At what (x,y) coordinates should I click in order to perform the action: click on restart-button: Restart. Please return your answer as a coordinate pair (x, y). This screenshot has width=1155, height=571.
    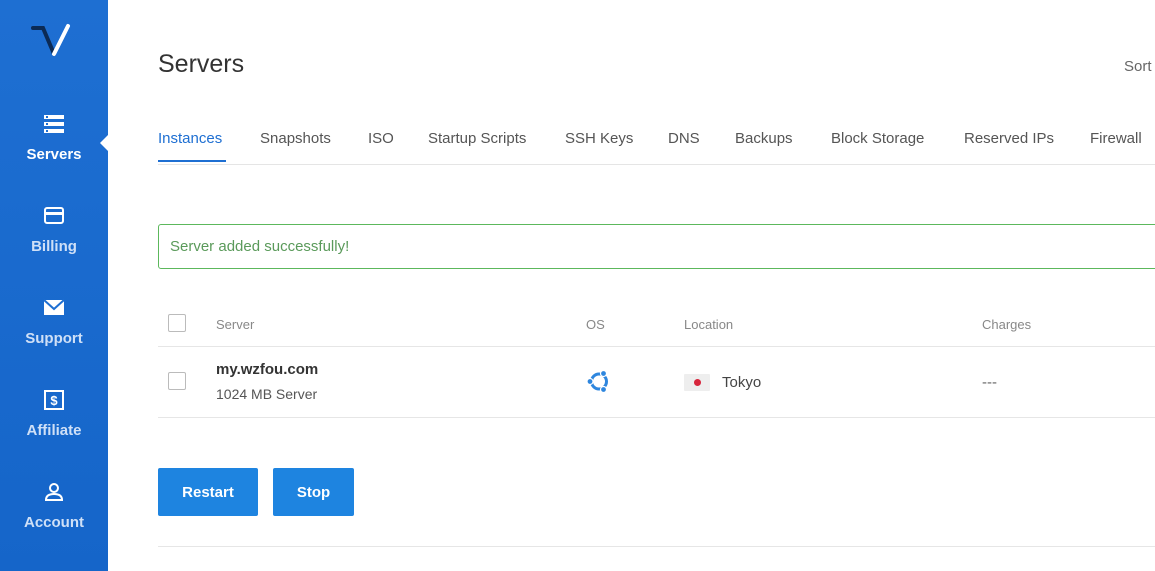
    Looking at the image, I should click on (208, 492).